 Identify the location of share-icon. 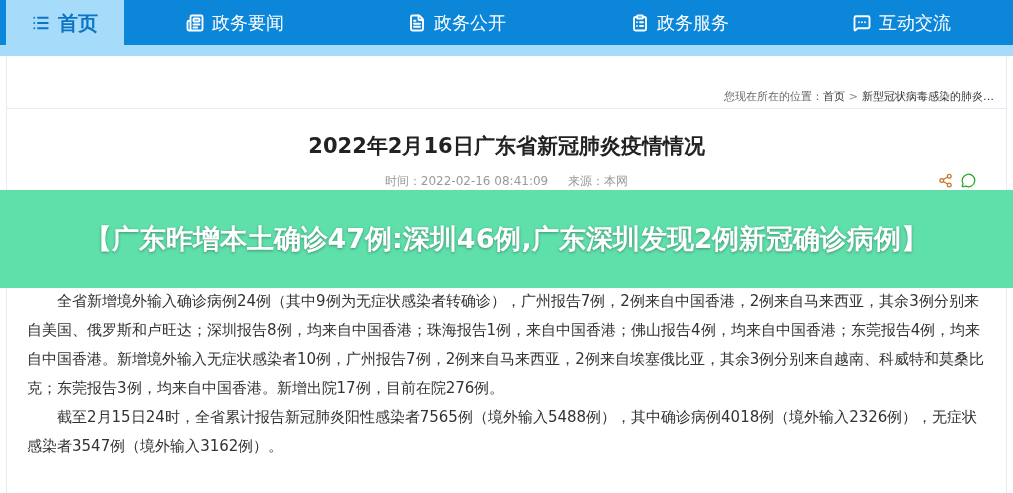
(945, 180).